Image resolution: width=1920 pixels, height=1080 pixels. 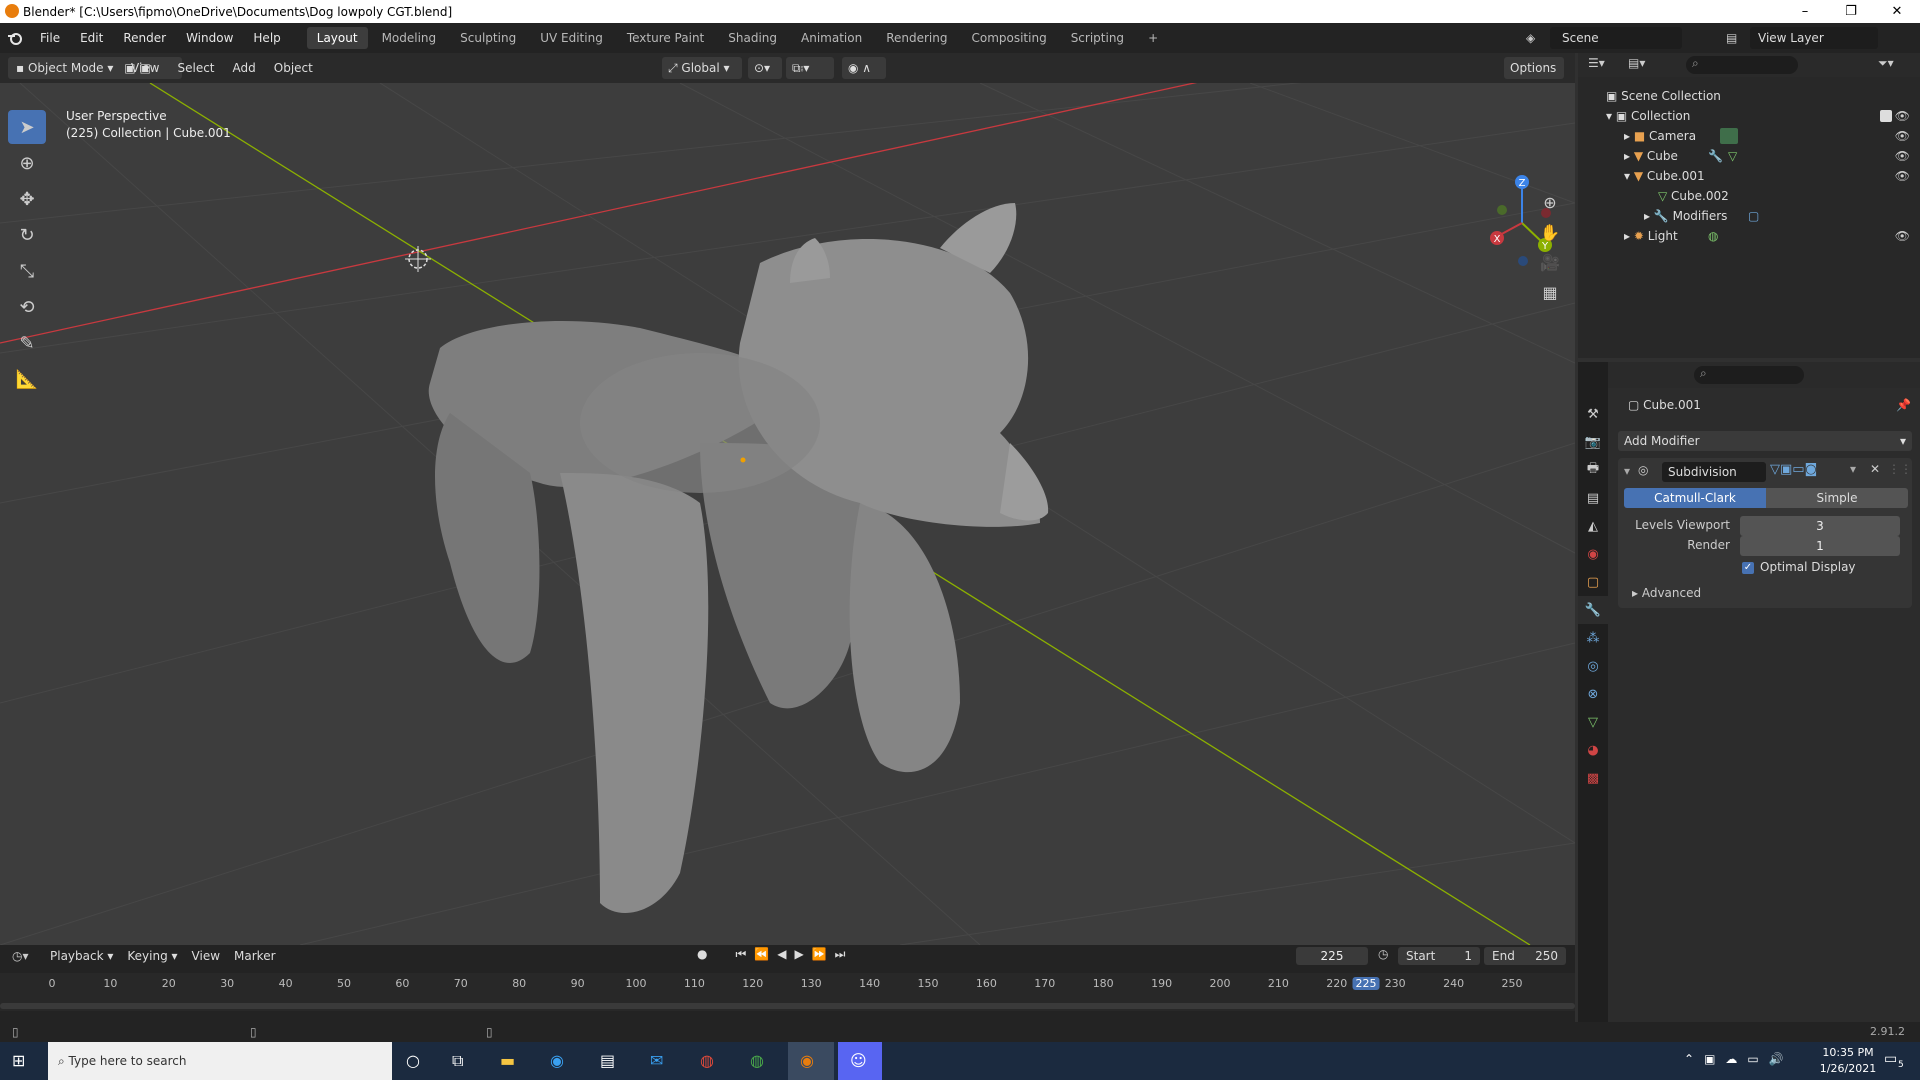 I want to click on zoom-icon: ⊕, so click(x=1550, y=208).